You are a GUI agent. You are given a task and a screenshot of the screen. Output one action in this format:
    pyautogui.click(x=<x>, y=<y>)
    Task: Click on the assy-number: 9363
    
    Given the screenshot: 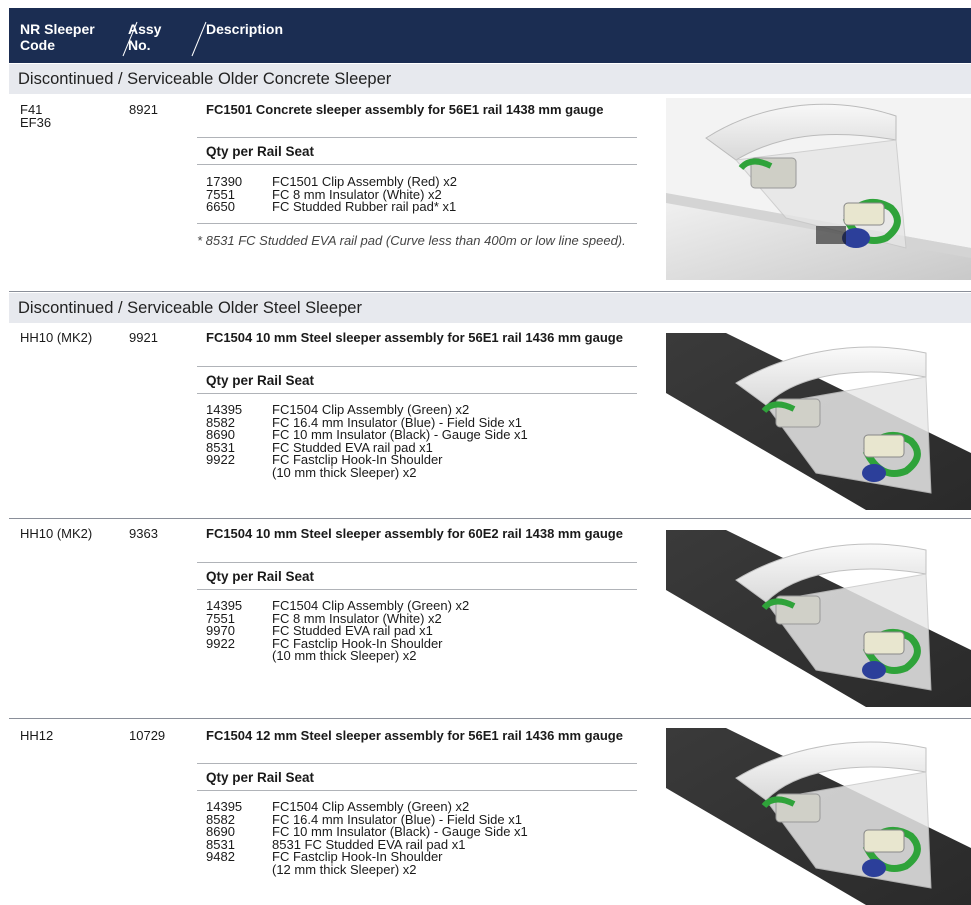 What is the action you would take?
    pyautogui.click(x=143, y=533)
    